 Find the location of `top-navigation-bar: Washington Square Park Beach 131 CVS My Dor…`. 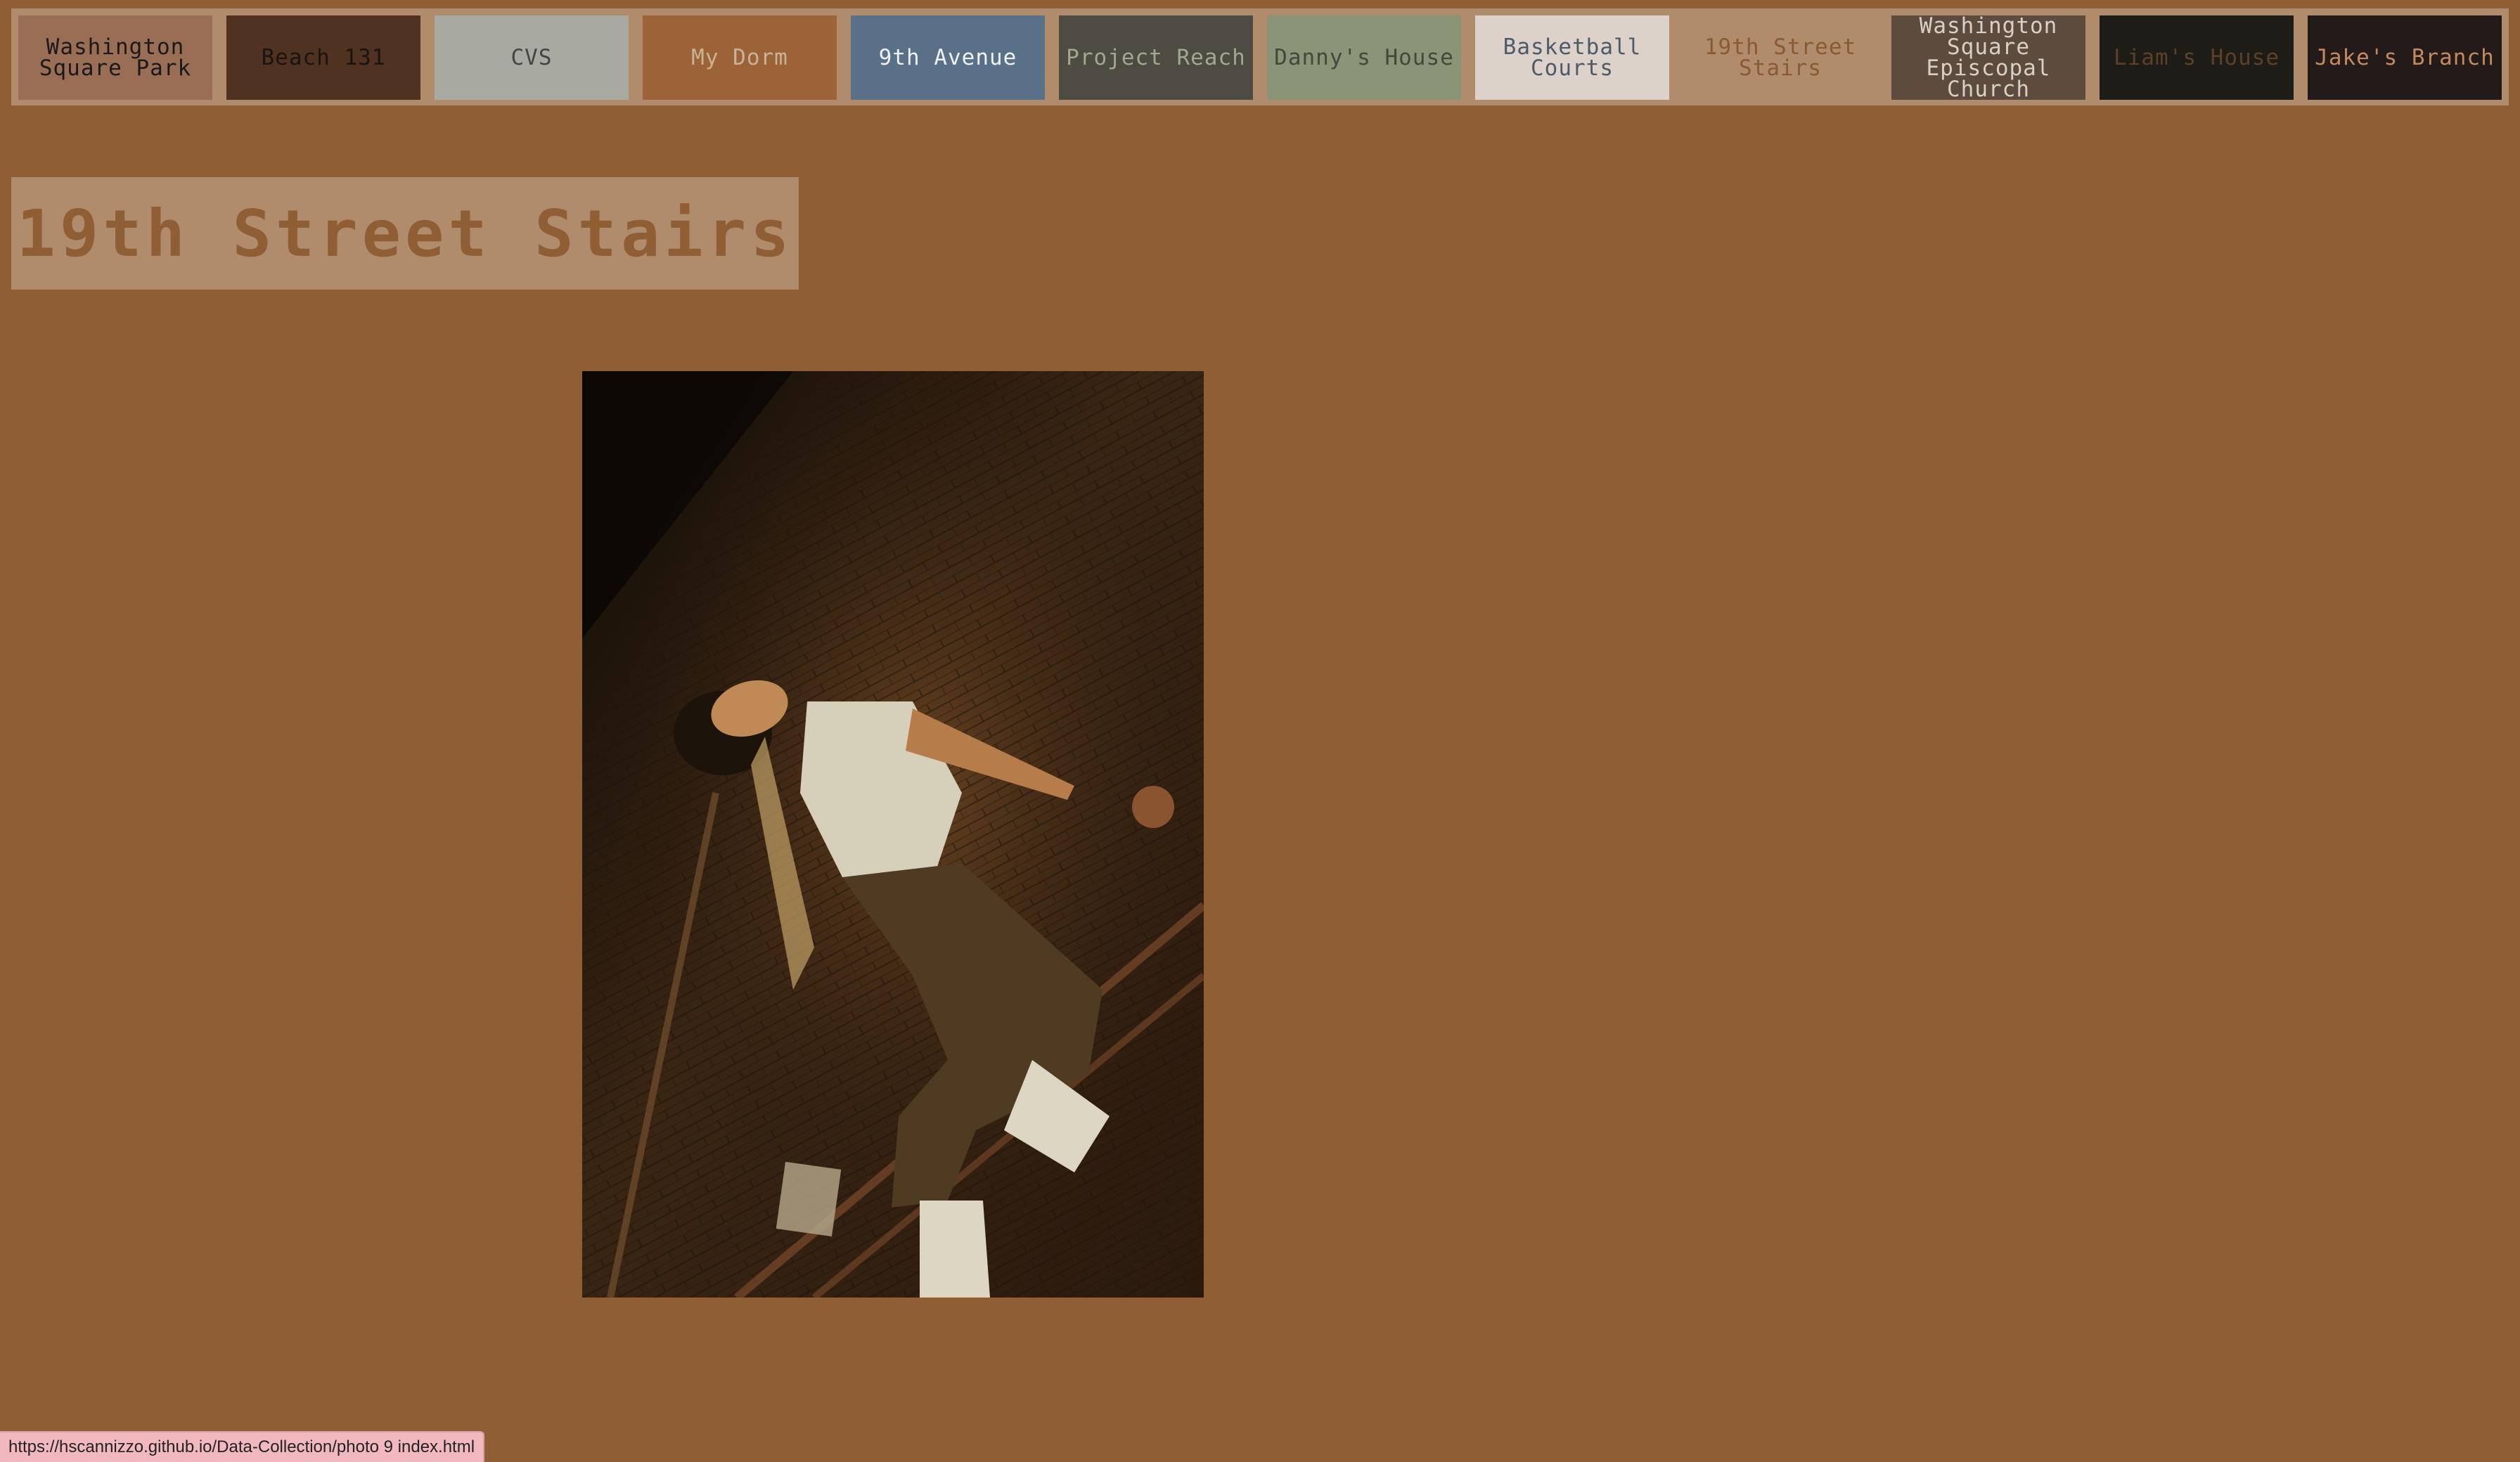

top-navigation-bar: Washington Square Park Beach 131 CVS My Dor… is located at coordinates (1260, 56).